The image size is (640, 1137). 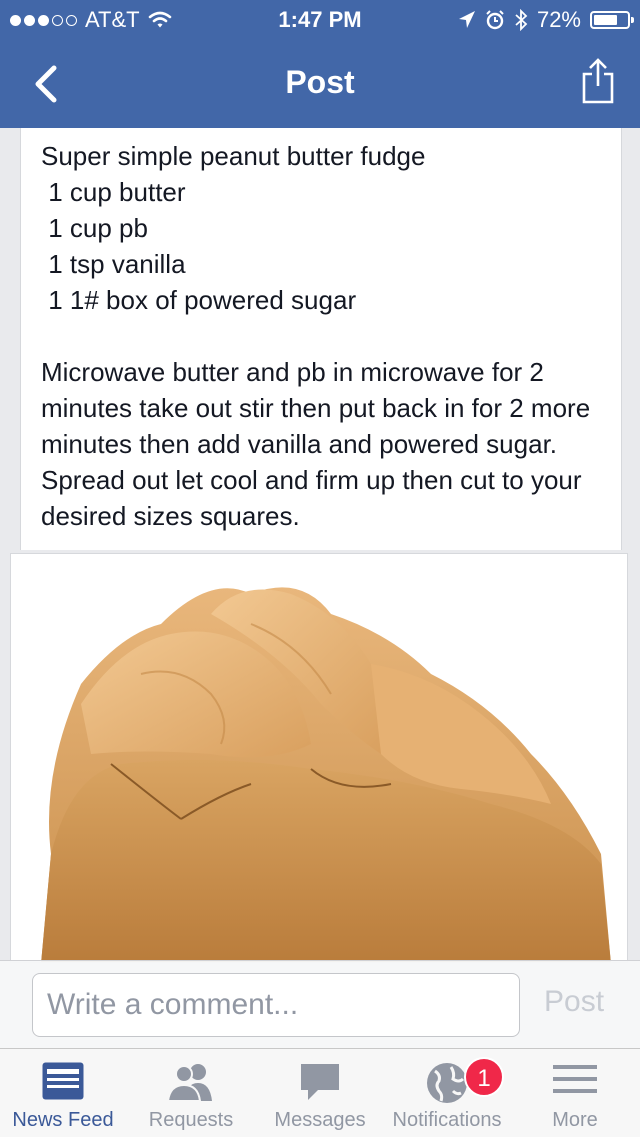 What do you see at coordinates (191, 1120) in the screenshot?
I see `tab-label: Requests` at bounding box center [191, 1120].